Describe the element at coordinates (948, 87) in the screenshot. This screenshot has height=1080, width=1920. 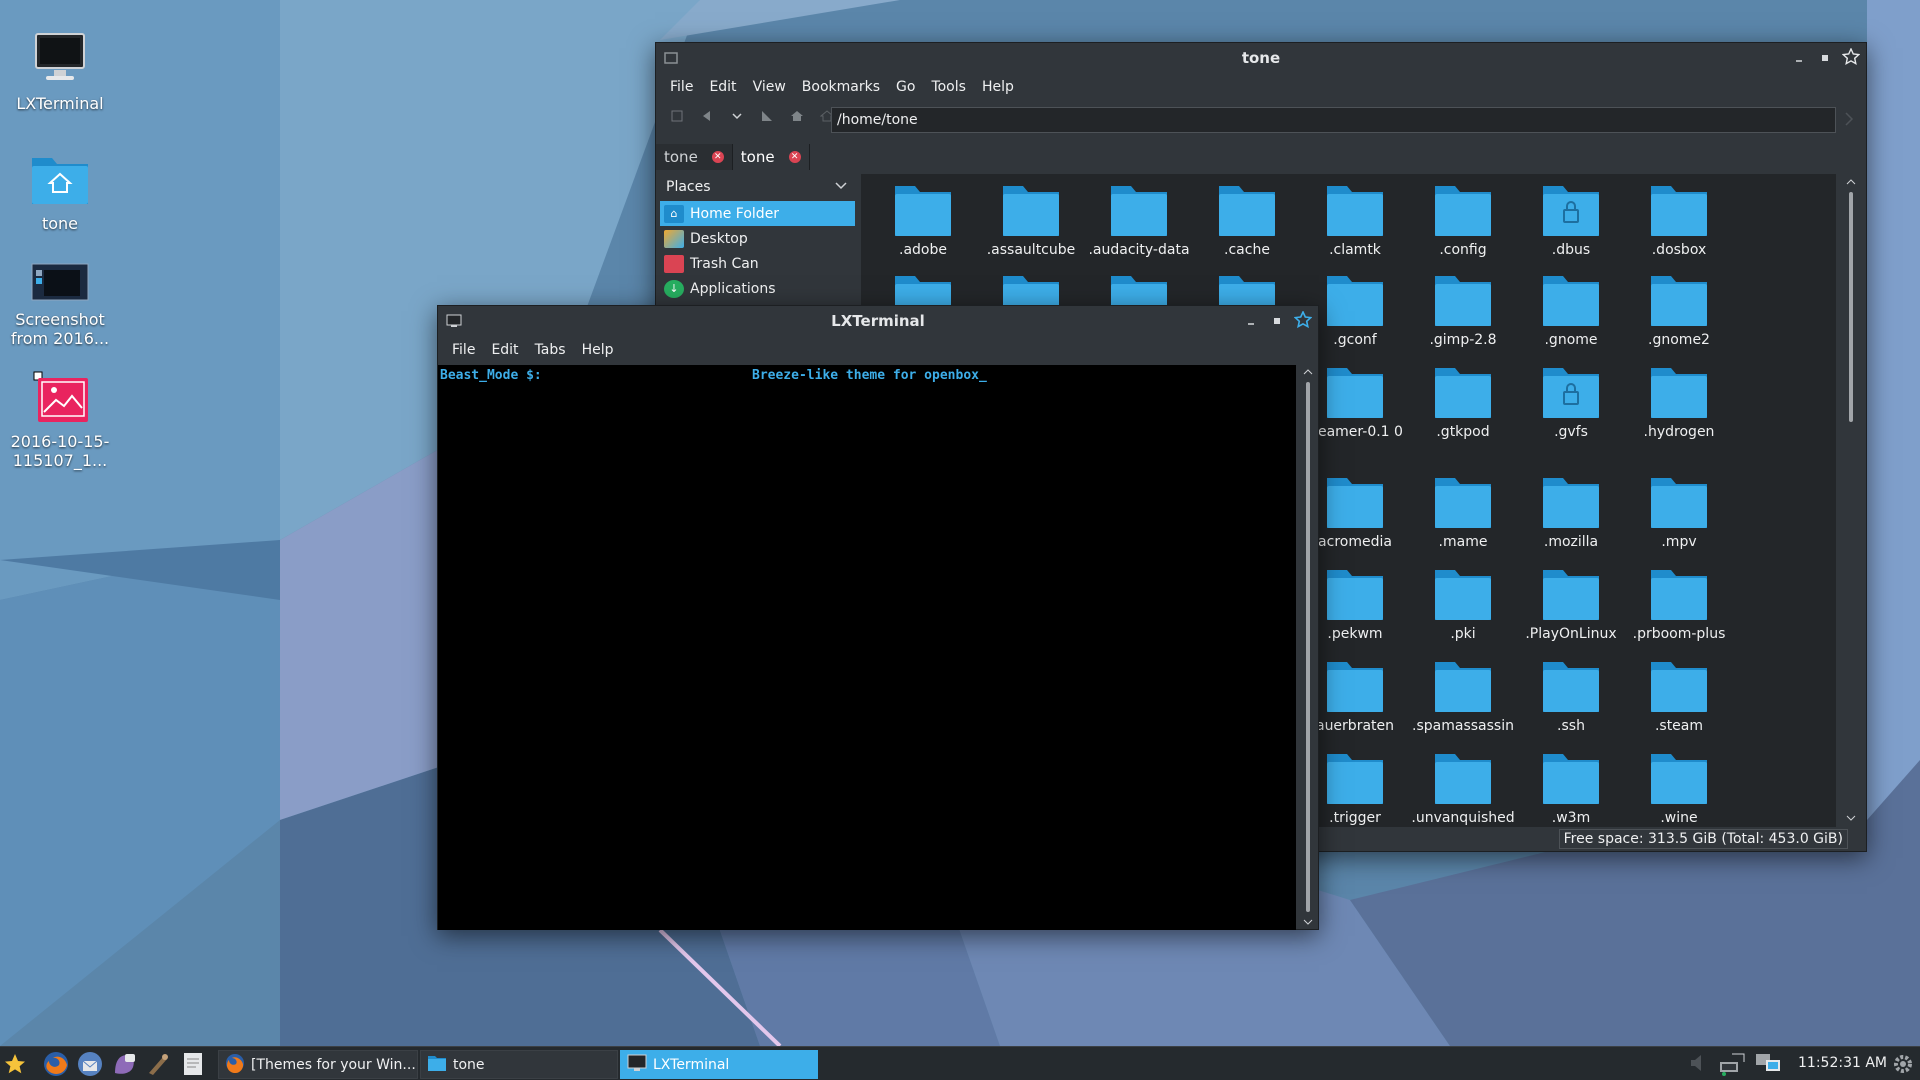
I see `menu-tools: Tools` at that location.